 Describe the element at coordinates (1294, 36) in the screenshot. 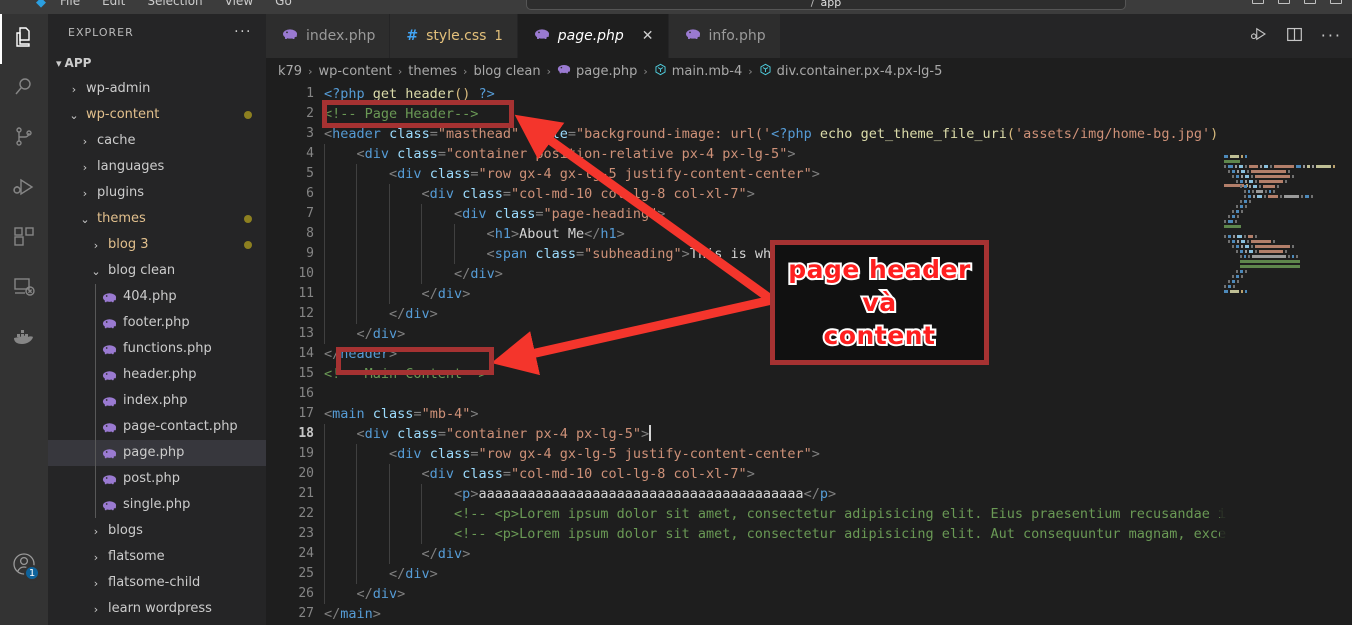

I see `split-editor-right-icon` at that location.